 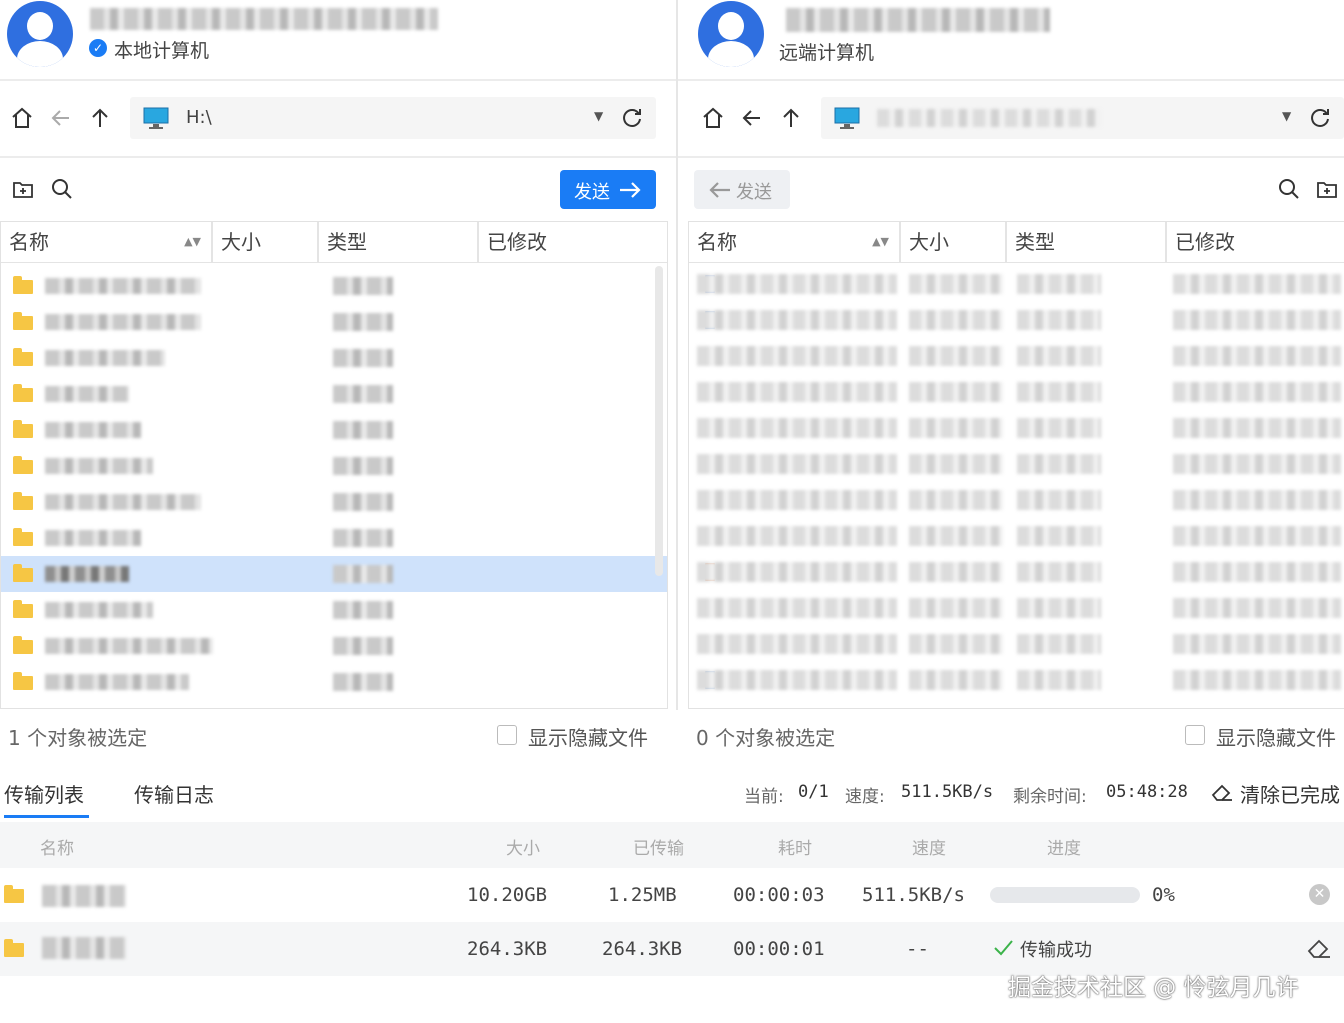 What do you see at coordinates (507, 895) in the screenshot?
I see `transfer-size: 10.20GB` at bounding box center [507, 895].